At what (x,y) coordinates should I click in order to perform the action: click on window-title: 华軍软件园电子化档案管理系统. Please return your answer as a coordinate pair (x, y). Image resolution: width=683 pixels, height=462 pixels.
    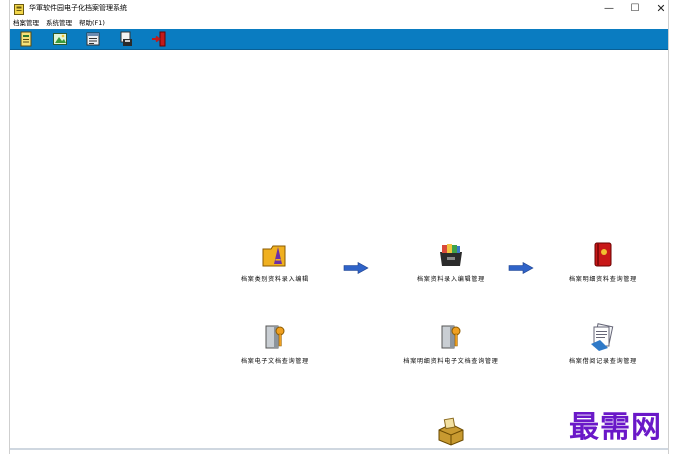
    Looking at the image, I should click on (78, 8).